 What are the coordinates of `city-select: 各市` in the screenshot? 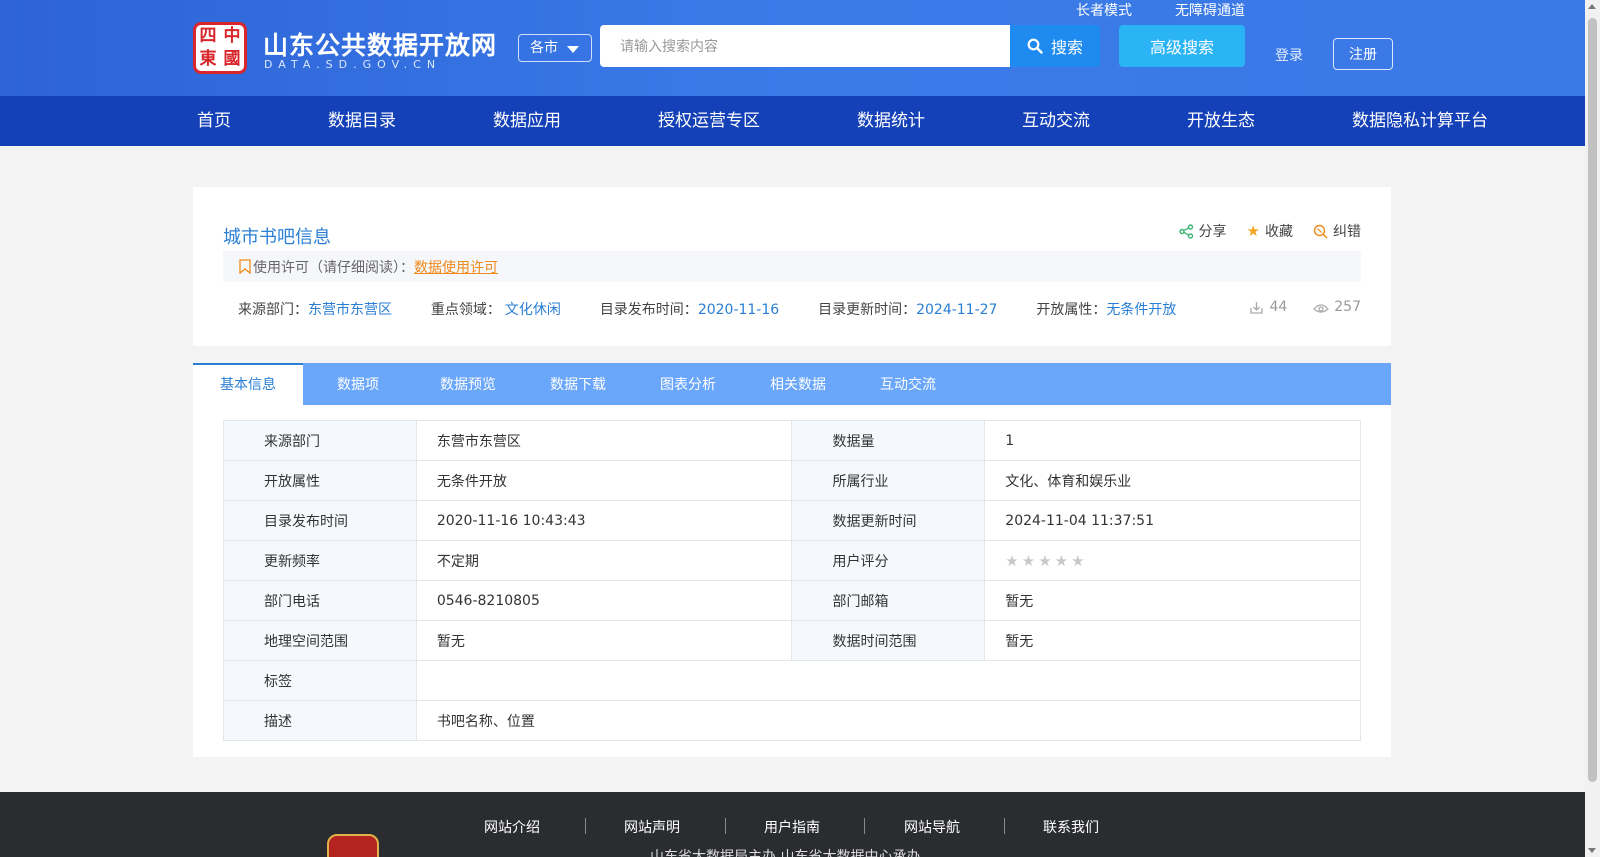 It's located at (555, 48).